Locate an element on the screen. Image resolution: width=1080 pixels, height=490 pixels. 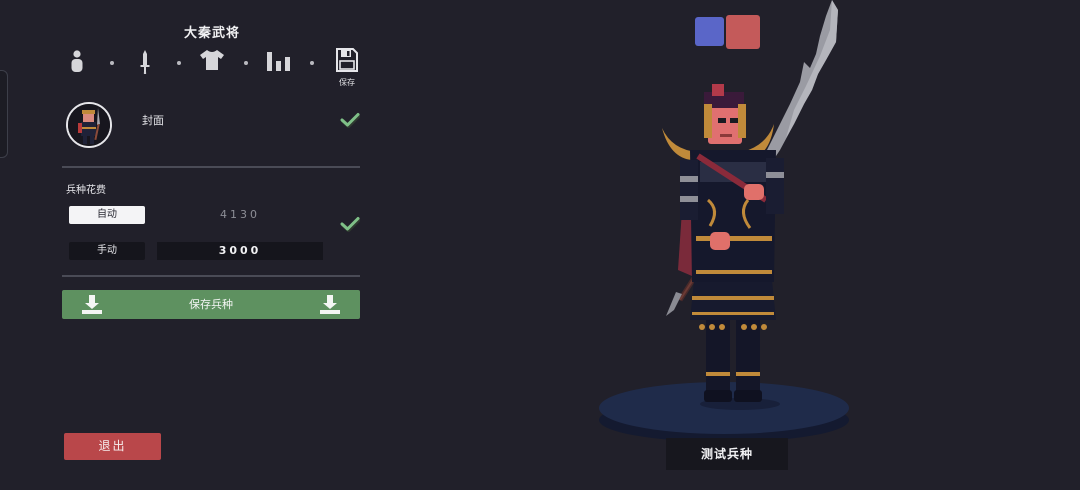
auto-cost-button: 自动 is located at coordinates (107, 215).